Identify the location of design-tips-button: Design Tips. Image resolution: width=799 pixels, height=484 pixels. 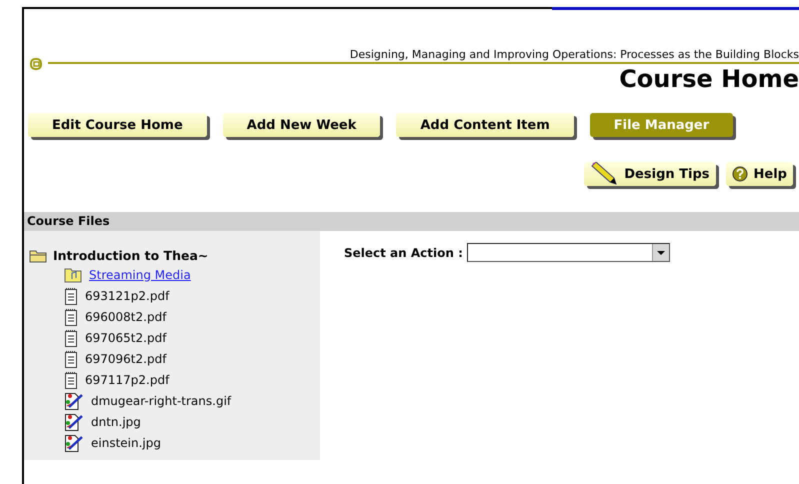
(650, 174).